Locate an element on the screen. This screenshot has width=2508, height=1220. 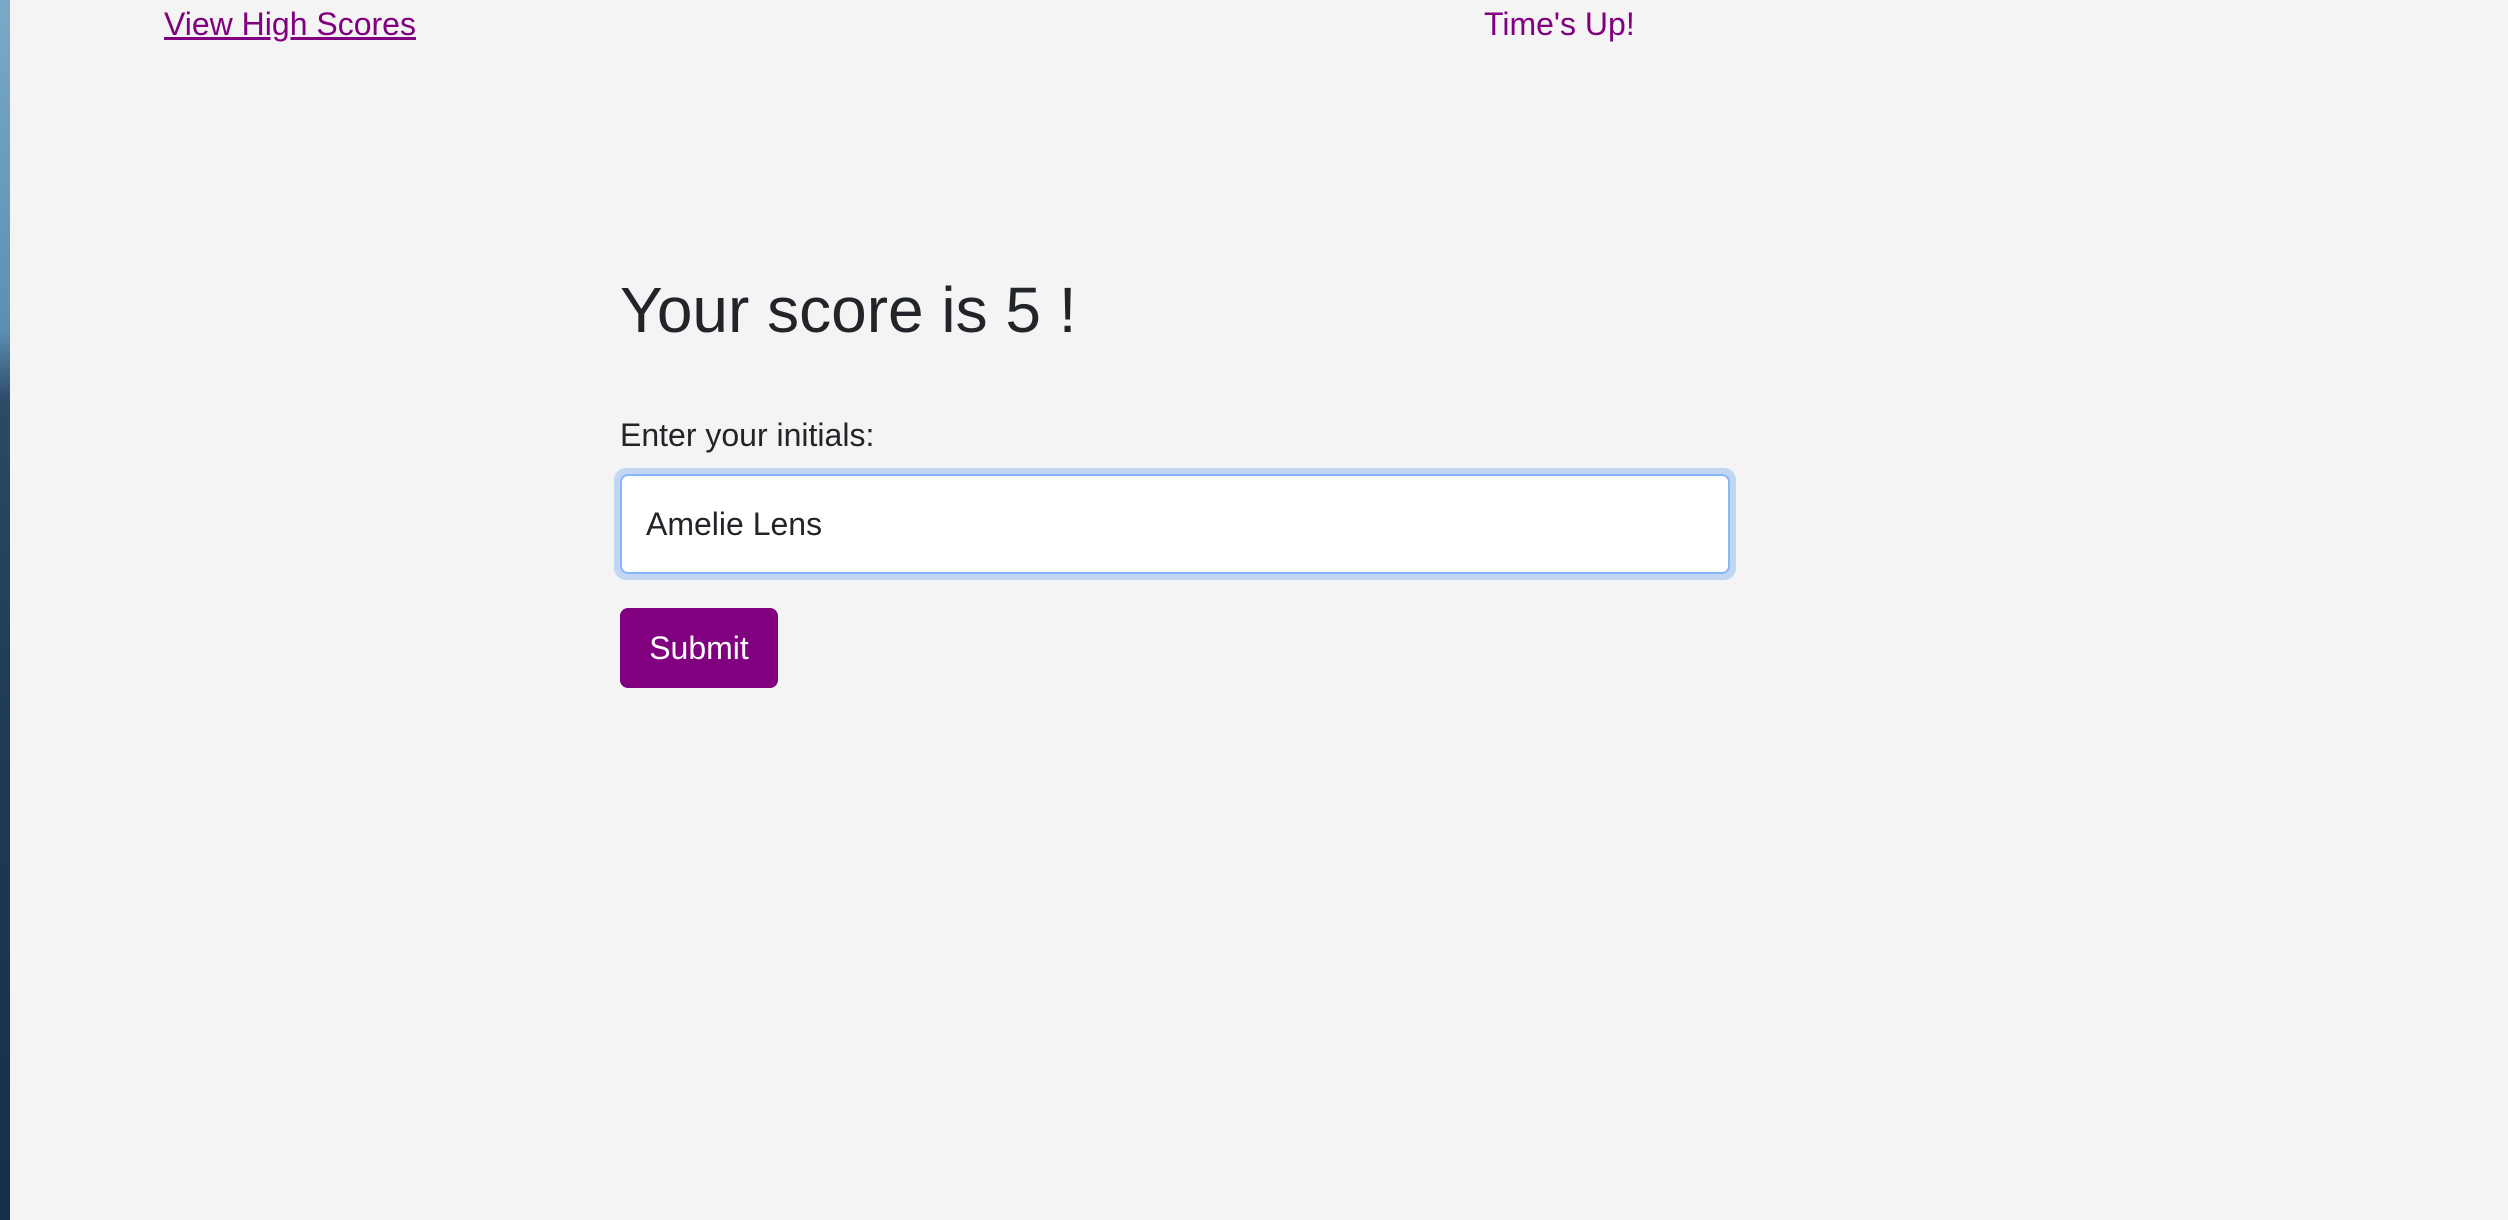
desktop-background-edge is located at coordinates (5, 610).